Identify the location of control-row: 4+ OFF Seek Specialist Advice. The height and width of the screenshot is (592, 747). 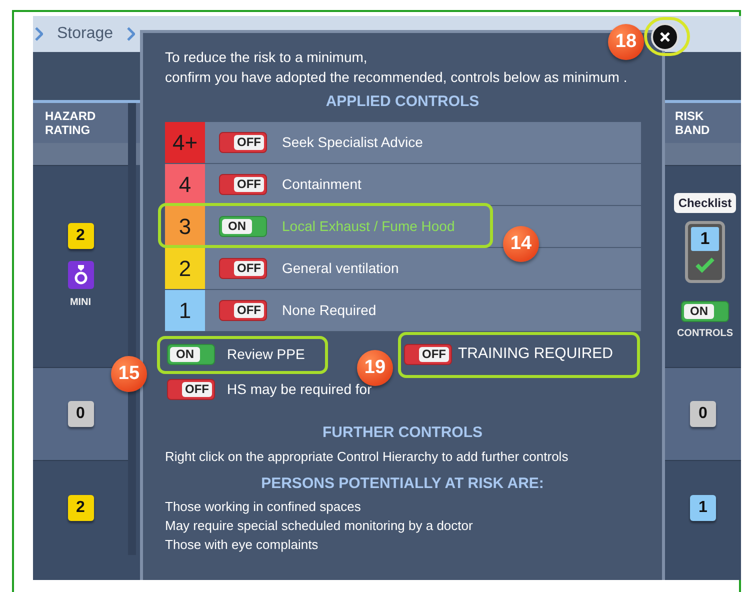
(403, 143).